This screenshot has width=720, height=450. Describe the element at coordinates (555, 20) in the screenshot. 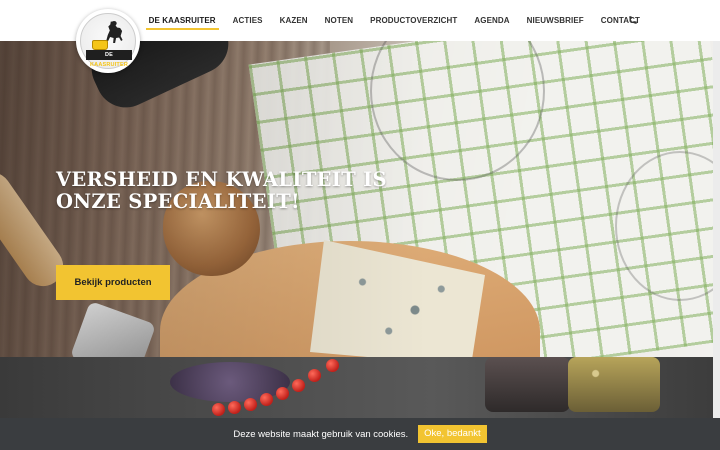

I see `nav-item-nieuwsbrief: NIEUWSBRIEF` at that location.